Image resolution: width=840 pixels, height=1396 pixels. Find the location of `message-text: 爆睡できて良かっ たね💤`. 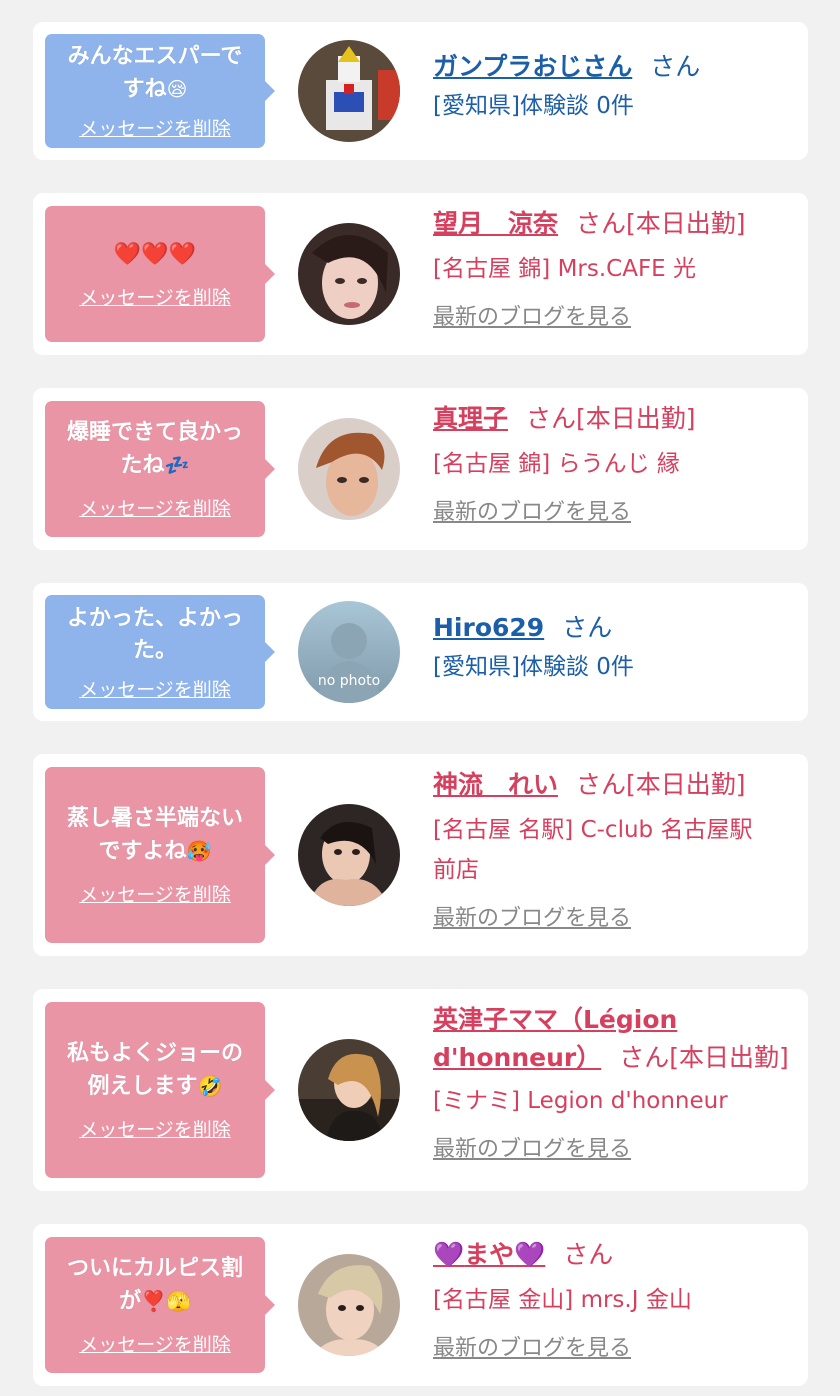

message-text: 爆睡できて良かっ たね💤 is located at coordinates (154, 449).